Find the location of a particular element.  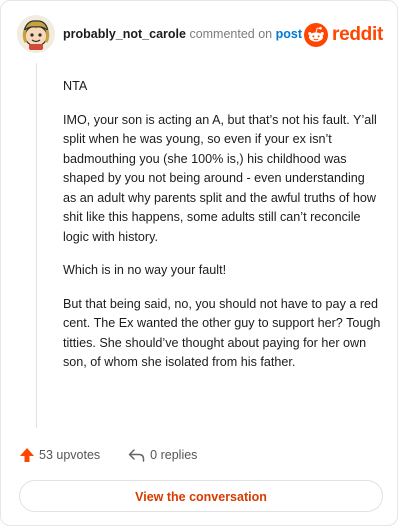

comment-paragraph: NTA is located at coordinates (75, 86).